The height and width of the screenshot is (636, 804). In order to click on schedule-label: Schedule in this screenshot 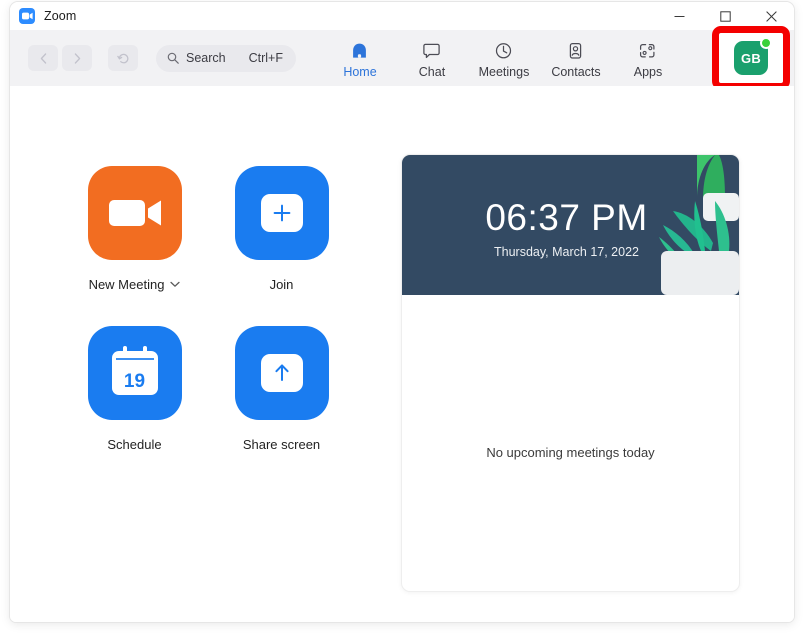, I will do `click(134, 444)`.